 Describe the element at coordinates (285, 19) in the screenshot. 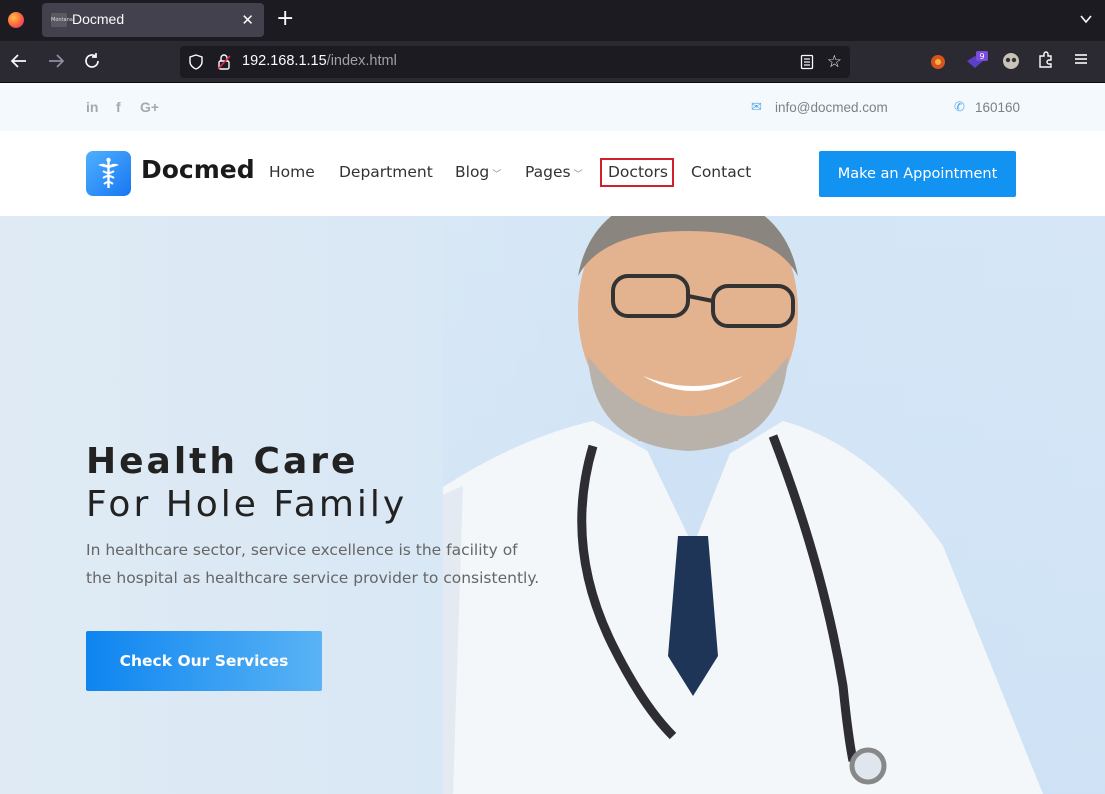

I see `new-tab-icon: +` at that location.